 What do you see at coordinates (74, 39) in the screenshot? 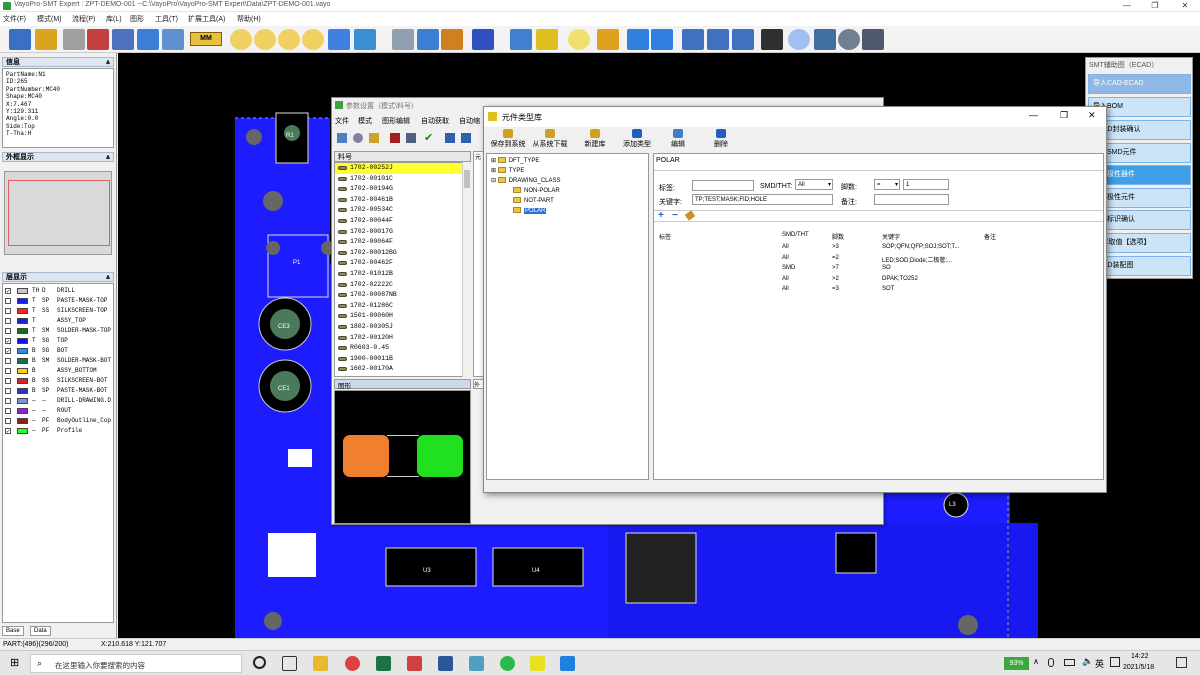
I see `import-icon` at bounding box center [74, 39].